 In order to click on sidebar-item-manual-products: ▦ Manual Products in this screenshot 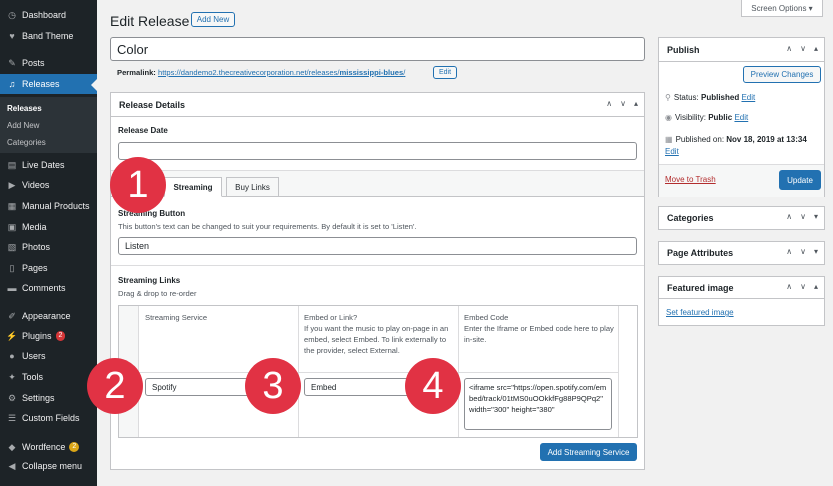, I will do `click(48, 206)`.